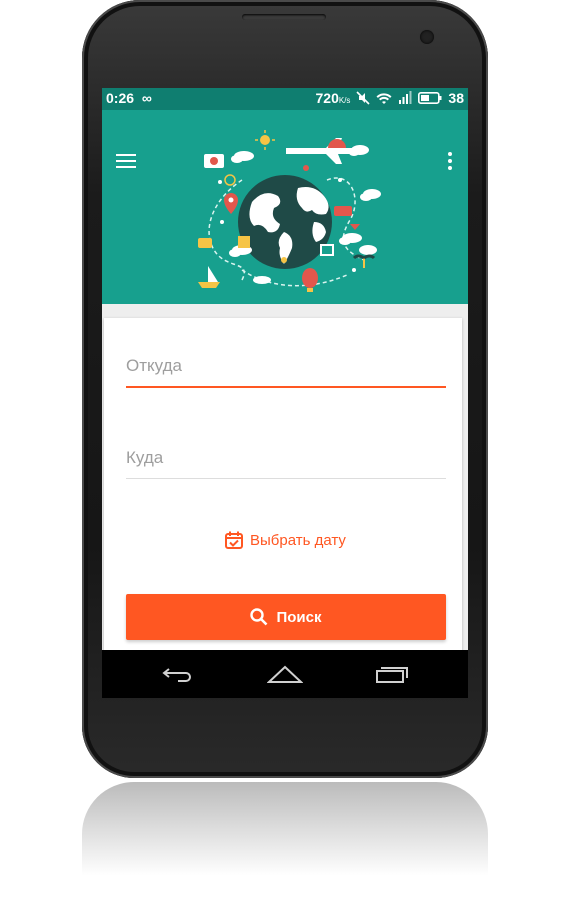  Describe the element at coordinates (333, 98) in the screenshot. I see `network-speed: 720K/s` at that location.